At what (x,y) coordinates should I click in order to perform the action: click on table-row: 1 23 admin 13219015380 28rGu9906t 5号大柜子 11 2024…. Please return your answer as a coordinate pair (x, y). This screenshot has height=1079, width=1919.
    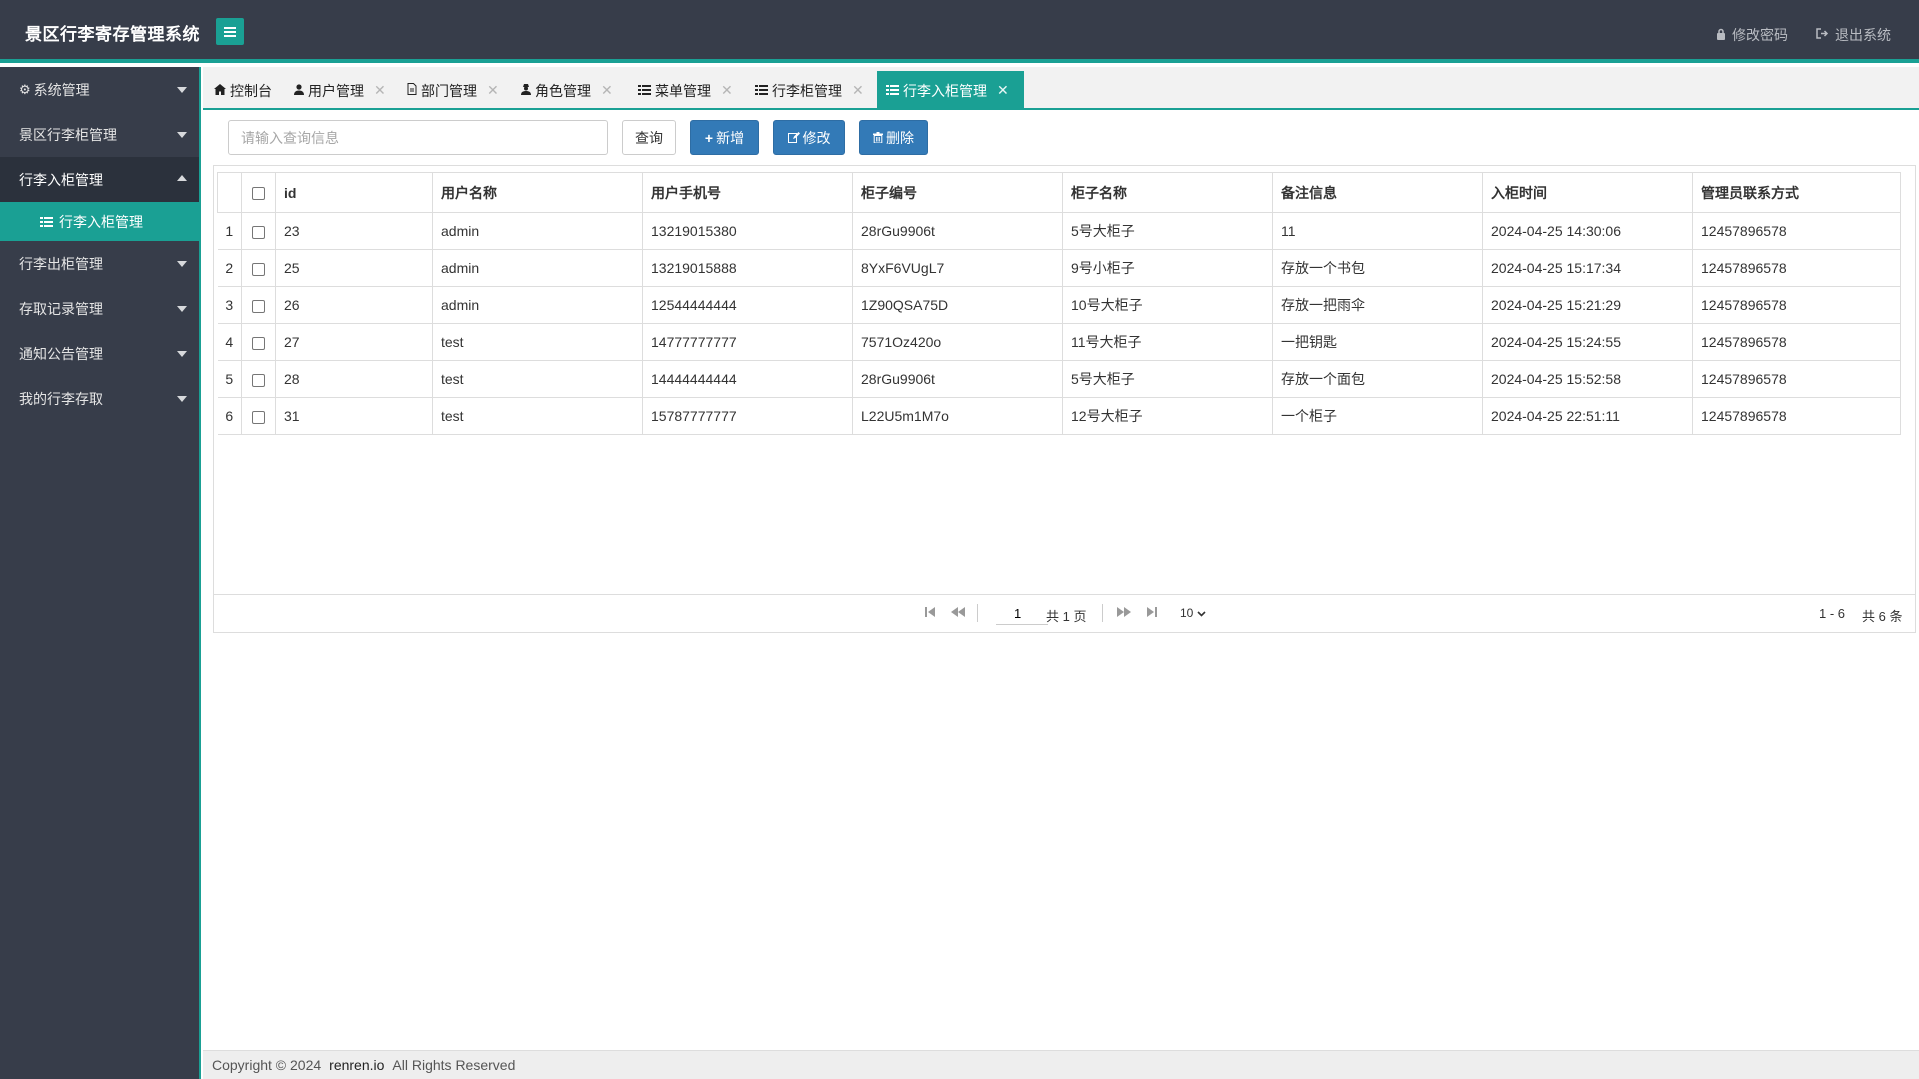
    Looking at the image, I should click on (1059, 231).